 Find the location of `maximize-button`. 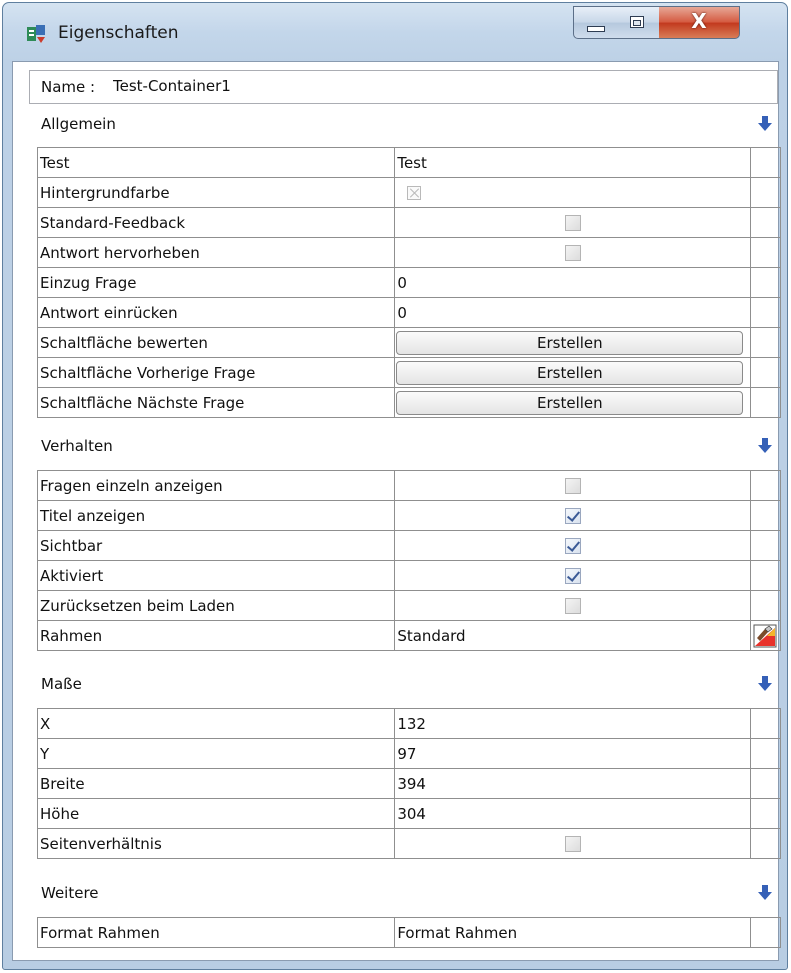

maximize-button is located at coordinates (638, 22).